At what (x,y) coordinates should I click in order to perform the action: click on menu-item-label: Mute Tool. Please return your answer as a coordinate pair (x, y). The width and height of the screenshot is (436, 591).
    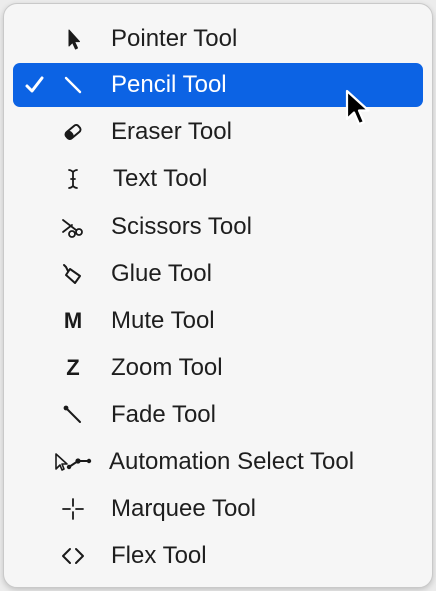
    Looking at the image, I should click on (163, 320).